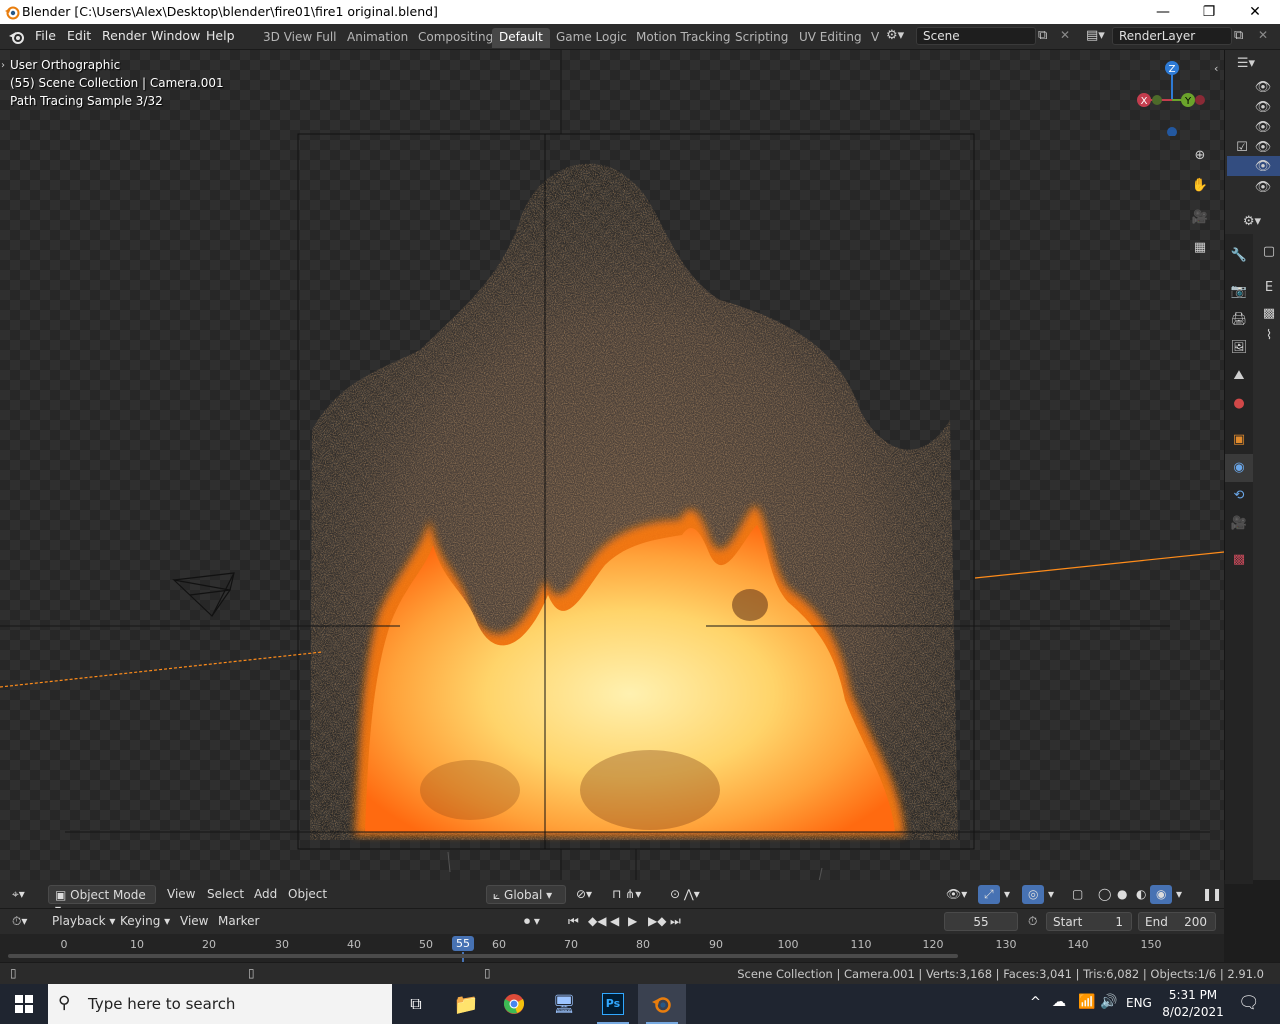 The image size is (1280, 1024). What do you see at coordinates (220, 1004) in the screenshot?
I see `taskbar-search-box: ⚲ Type here to search` at bounding box center [220, 1004].